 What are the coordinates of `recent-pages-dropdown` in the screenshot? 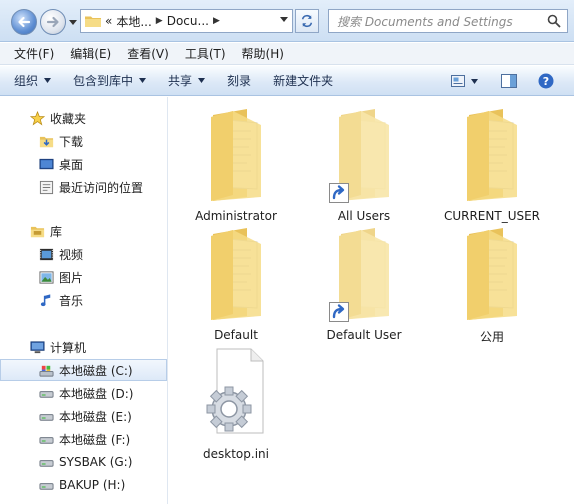 It's located at (73, 22).